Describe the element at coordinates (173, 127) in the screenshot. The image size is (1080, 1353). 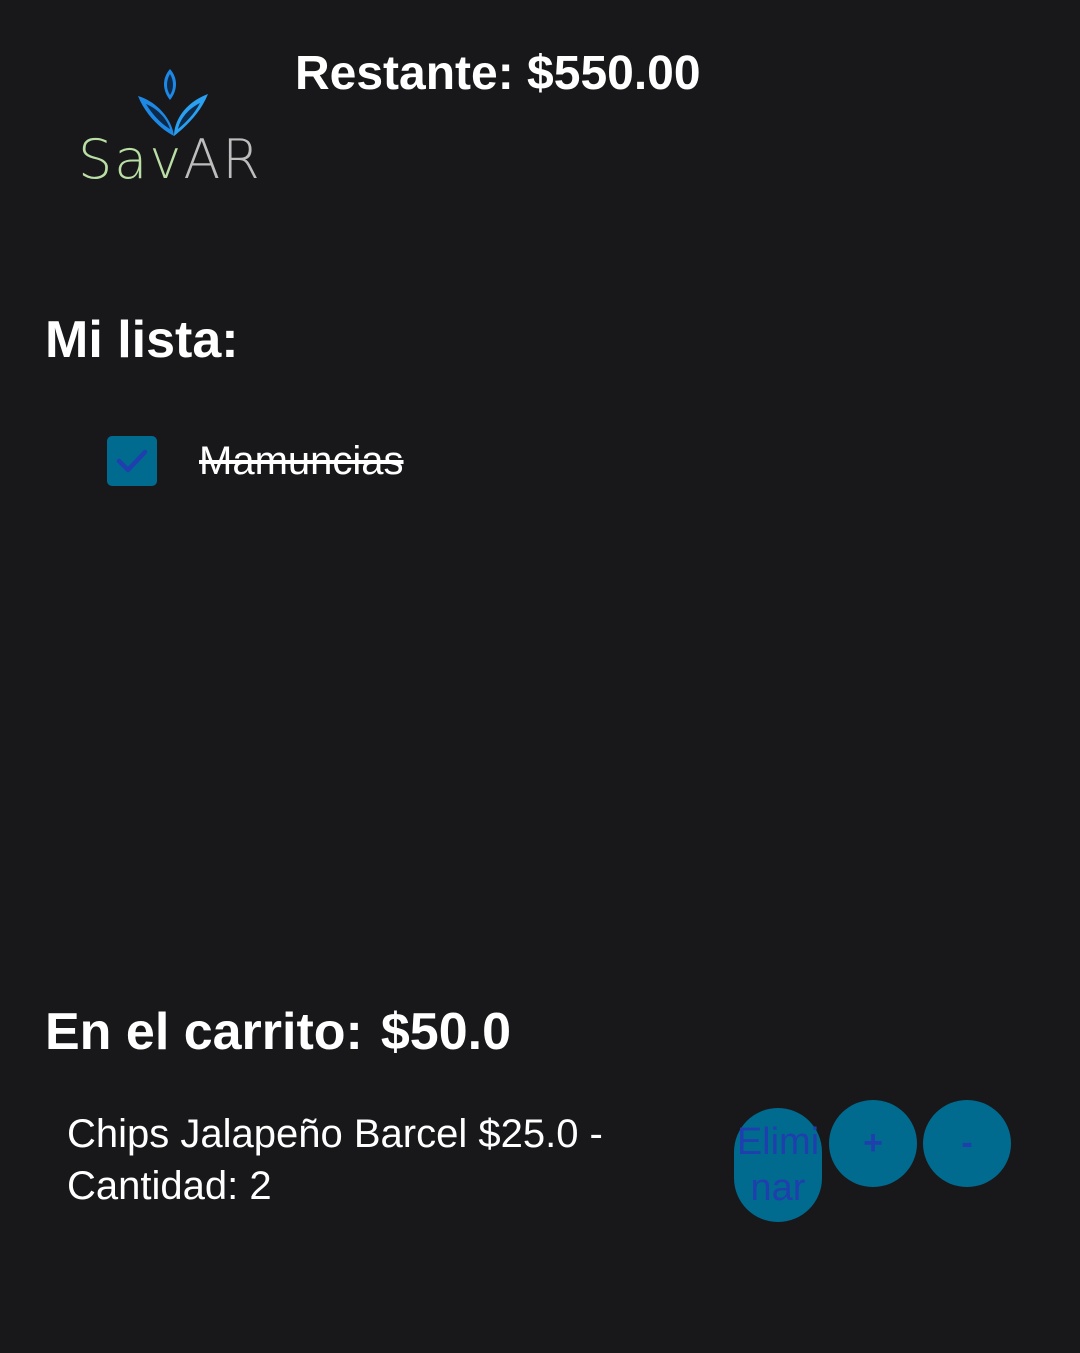
I see `app-logo: SavAR` at that location.